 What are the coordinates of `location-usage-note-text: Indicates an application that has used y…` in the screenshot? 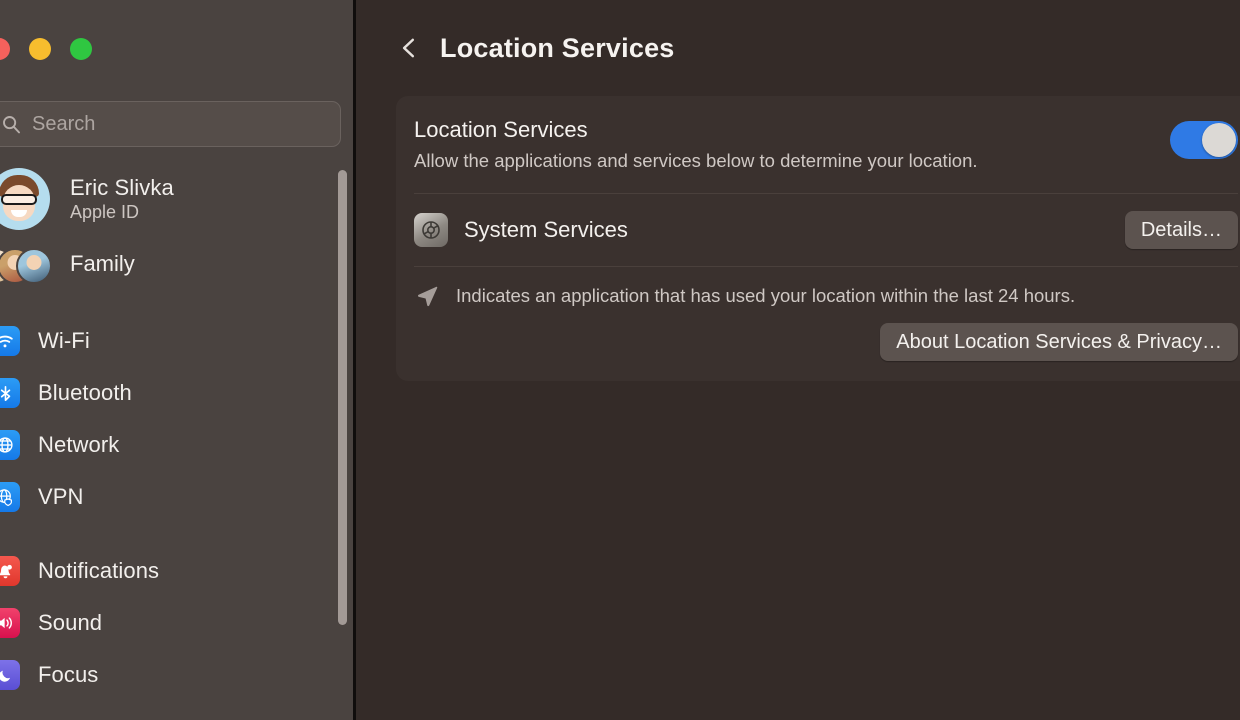 It's located at (766, 295).